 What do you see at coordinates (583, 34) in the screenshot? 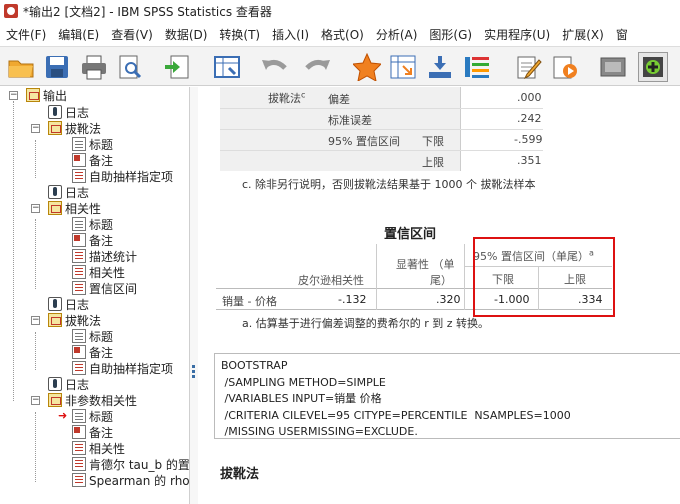
I see `menu-extensions: 扩展(X)` at bounding box center [583, 34].